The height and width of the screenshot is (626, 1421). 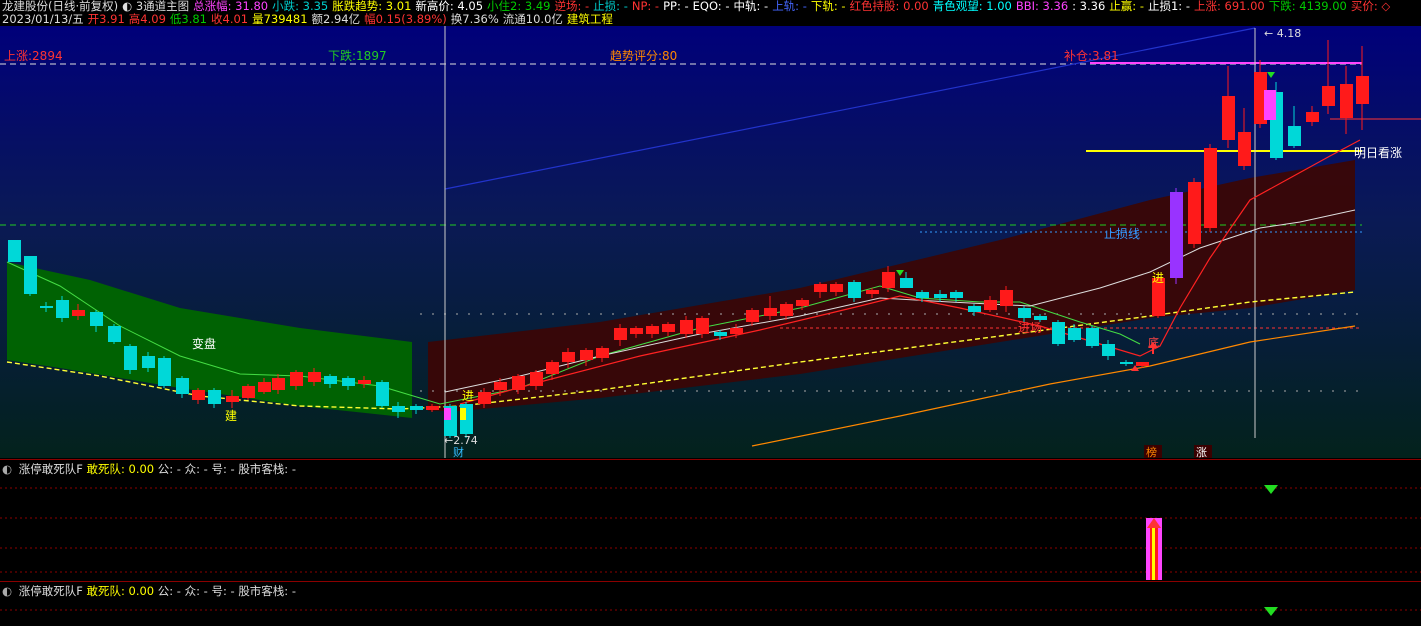 What do you see at coordinates (447, 414) in the screenshot?
I see `candle-highlight` at bounding box center [447, 414].